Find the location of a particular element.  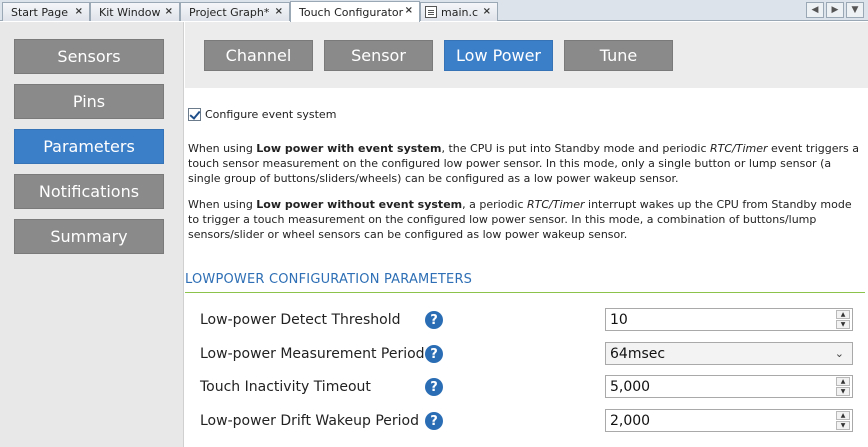

param-label-inactivity-timeout: Touch Inactivity Timeout is located at coordinates (285, 387).